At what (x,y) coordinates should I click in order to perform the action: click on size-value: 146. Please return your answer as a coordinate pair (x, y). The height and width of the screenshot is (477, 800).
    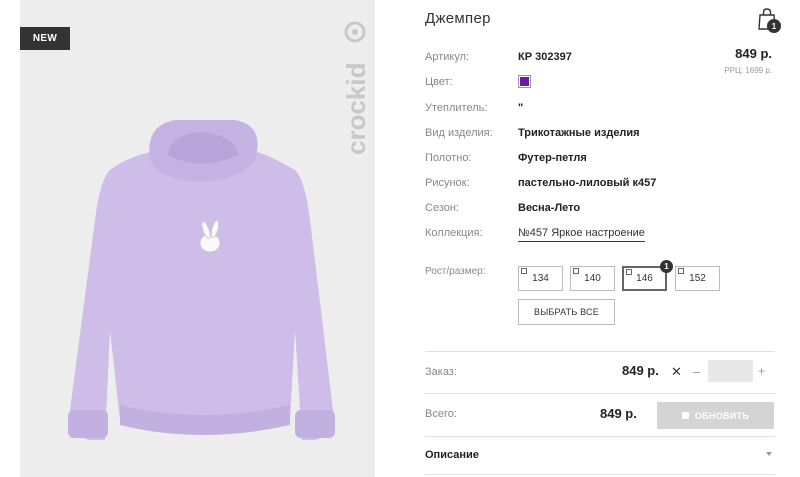
    Looking at the image, I should click on (644, 278).